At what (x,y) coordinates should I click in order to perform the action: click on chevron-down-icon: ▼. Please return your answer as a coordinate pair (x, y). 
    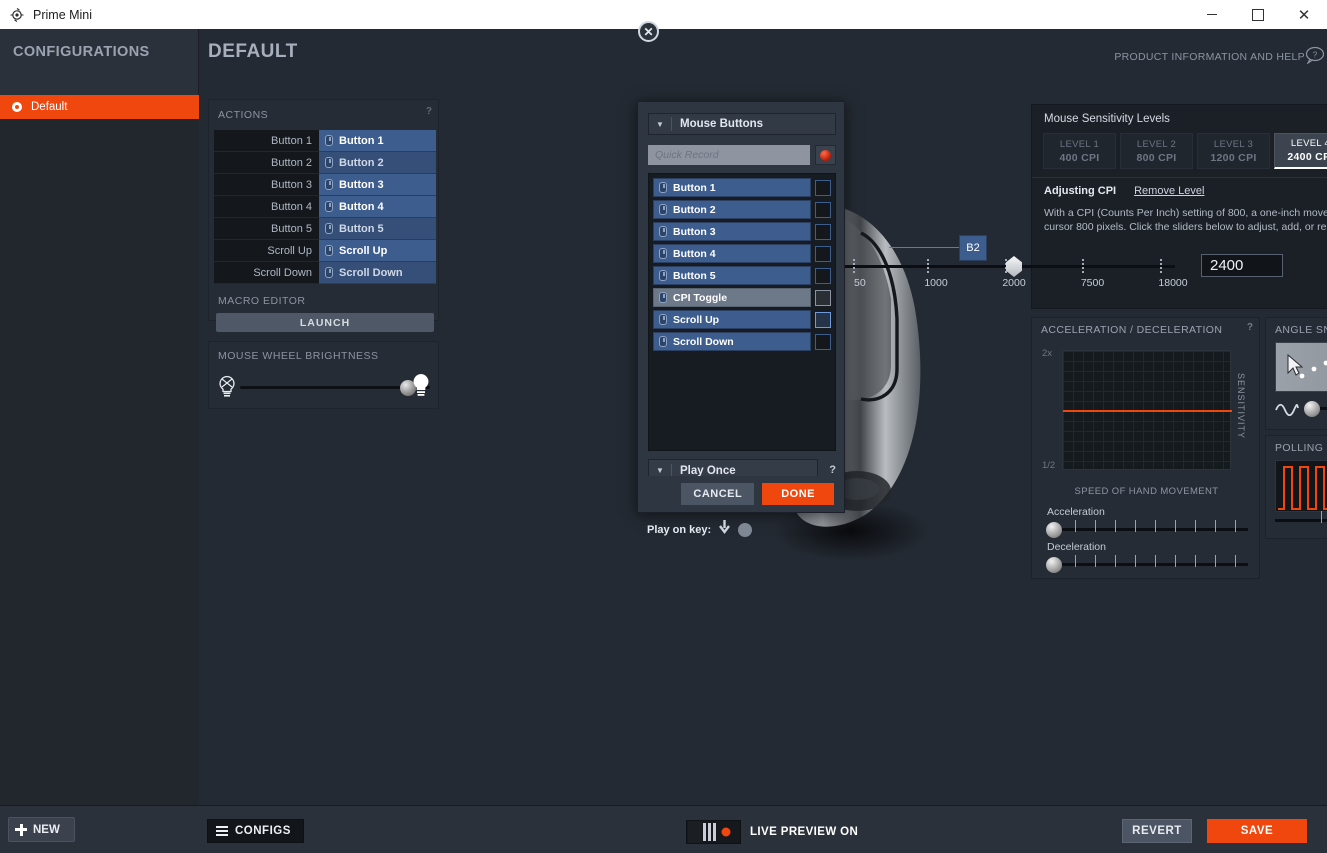
    Looking at the image, I should click on (660, 470).